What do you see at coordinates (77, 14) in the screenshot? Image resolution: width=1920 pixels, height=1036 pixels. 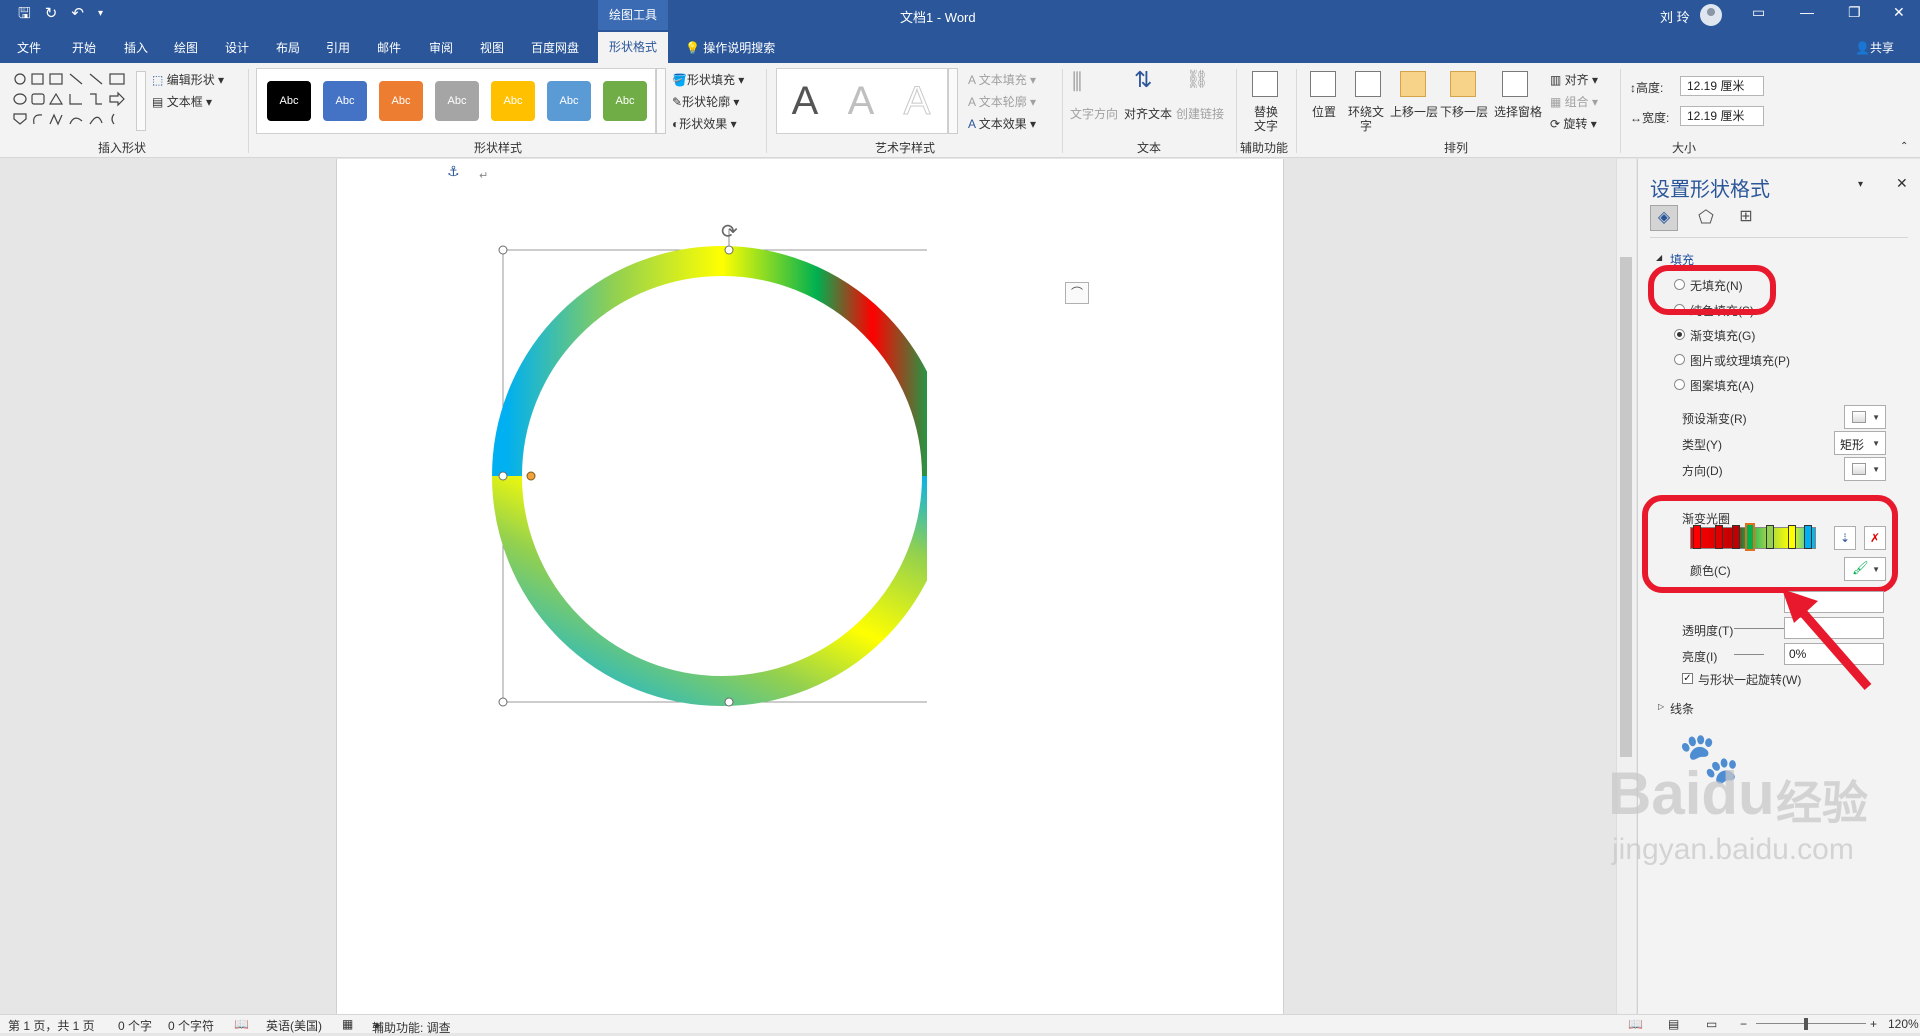 I see `undo-icon: ↶` at bounding box center [77, 14].